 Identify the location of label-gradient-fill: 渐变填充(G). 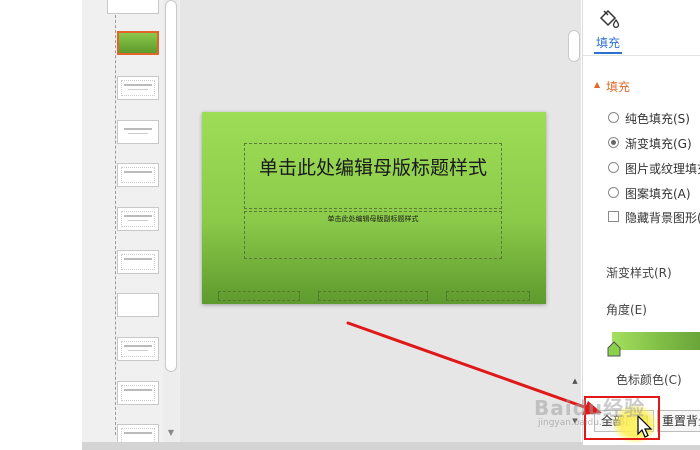
(658, 144).